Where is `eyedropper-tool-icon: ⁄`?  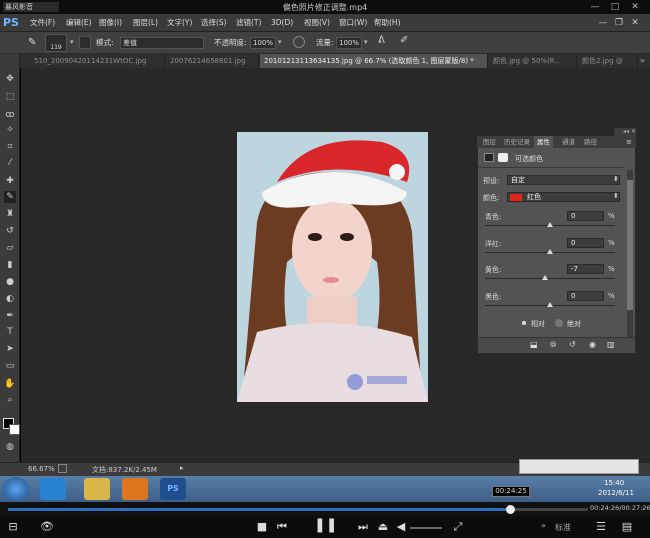 eyedropper-tool-icon: ⁄ is located at coordinates (10, 163).